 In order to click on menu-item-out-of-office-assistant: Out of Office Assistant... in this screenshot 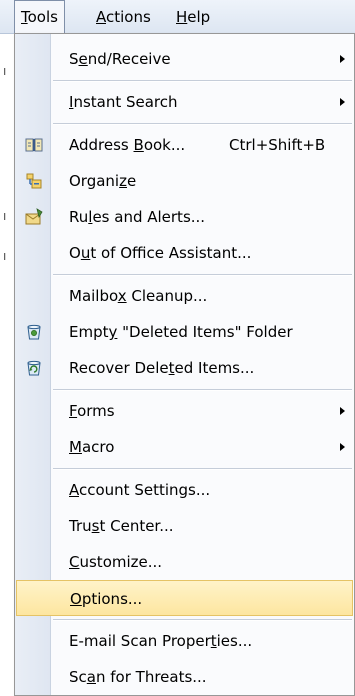, I will do `click(184, 253)`.